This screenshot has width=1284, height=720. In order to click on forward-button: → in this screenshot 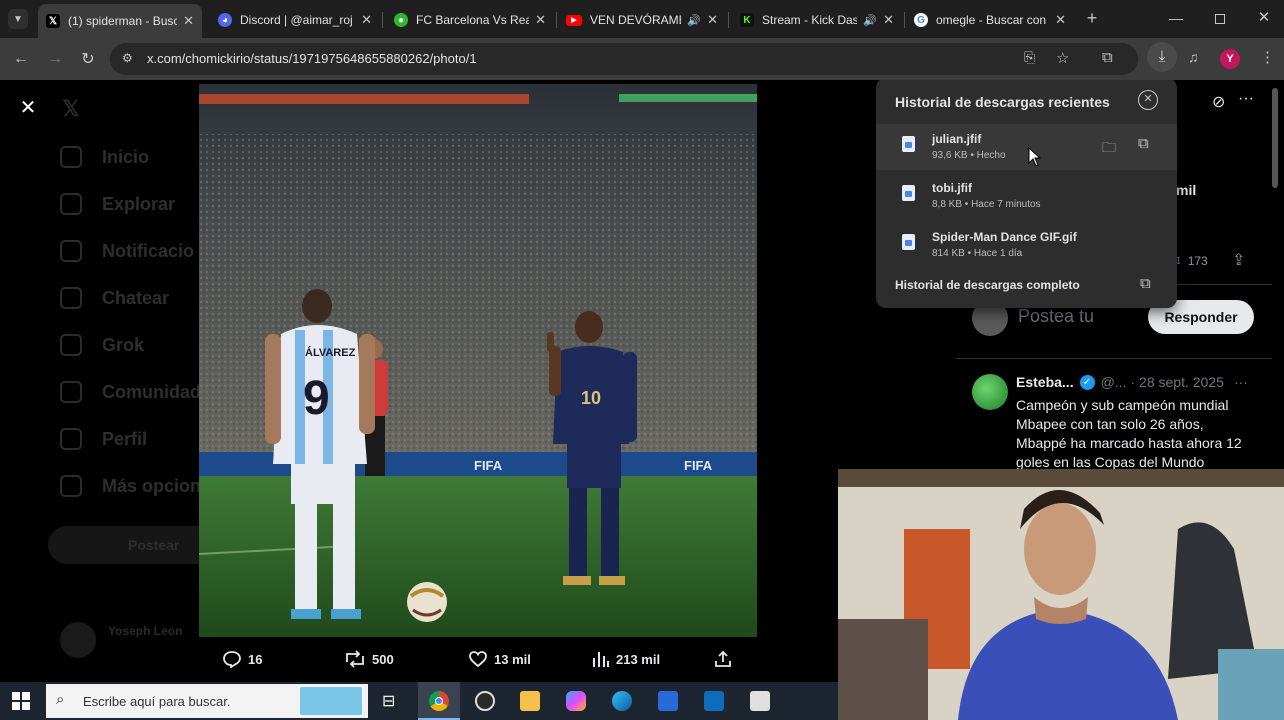, I will do `click(55, 59)`.